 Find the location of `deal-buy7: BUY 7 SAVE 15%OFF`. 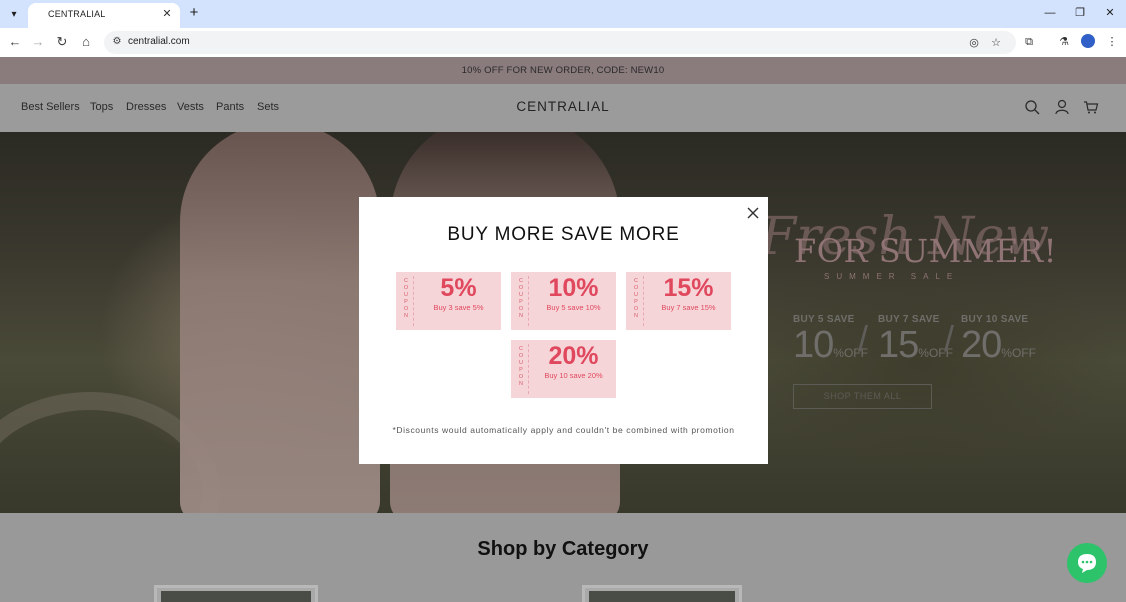

deal-buy7: BUY 7 SAVE 15%OFF is located at coordinates (915, 343).